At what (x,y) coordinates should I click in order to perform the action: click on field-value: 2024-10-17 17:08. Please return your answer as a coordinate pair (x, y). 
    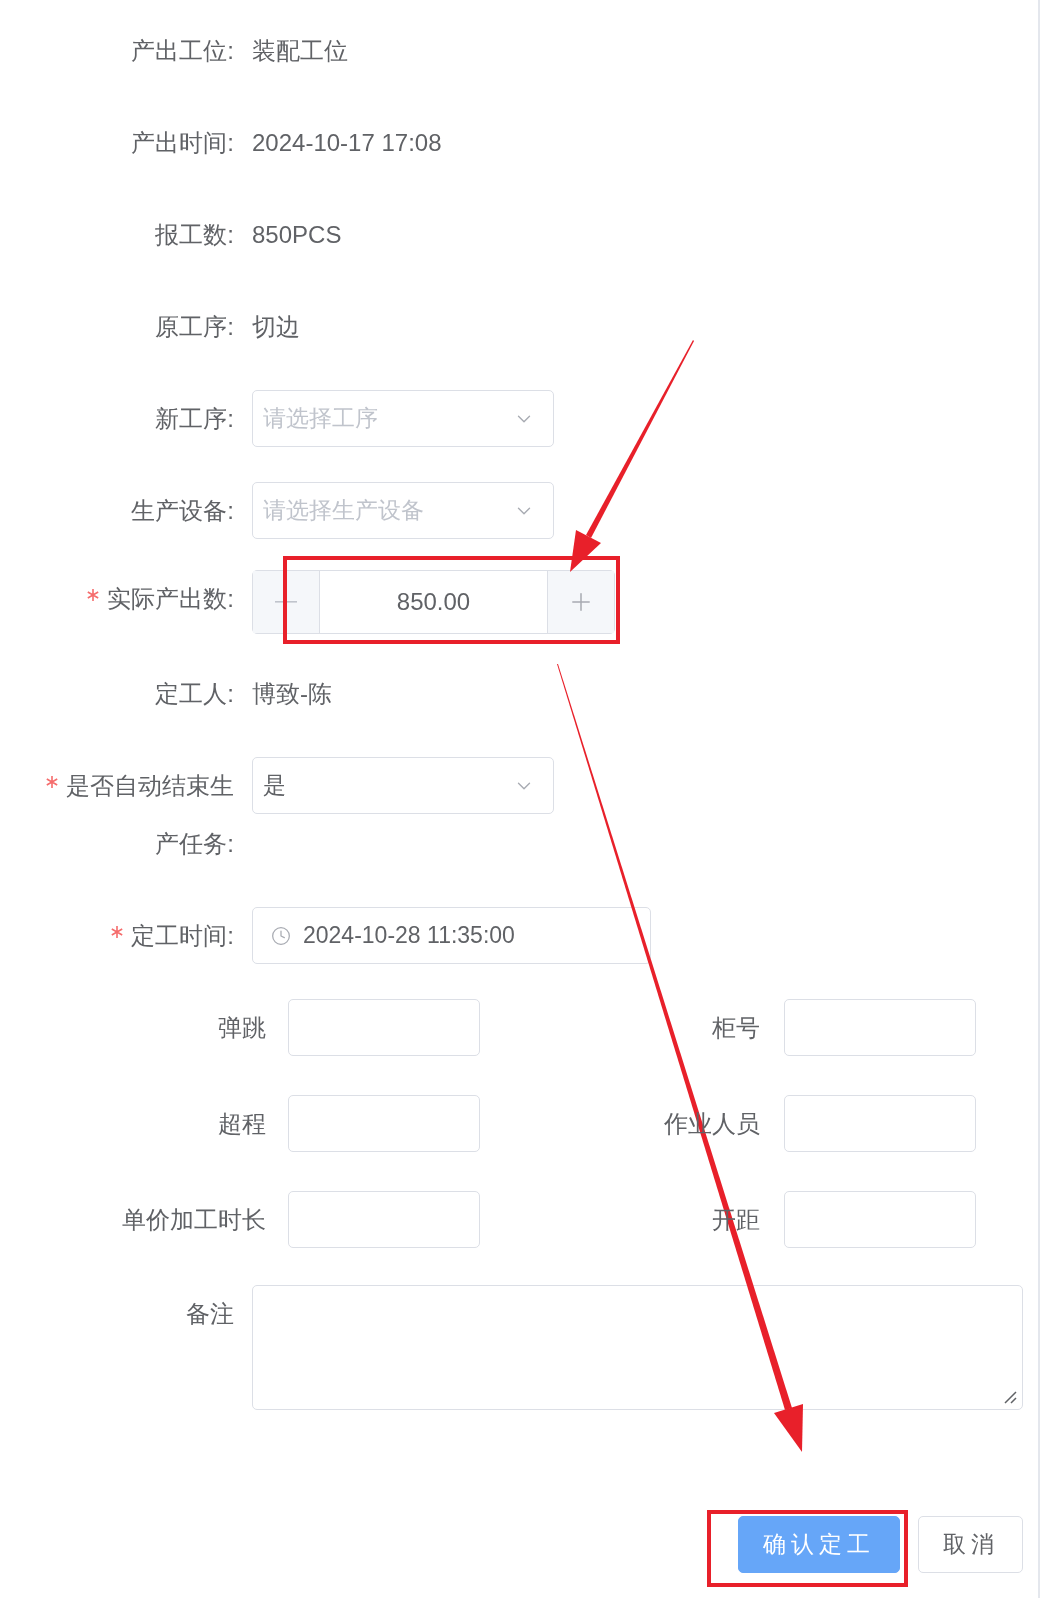
    Looking at the image, I should click on (347, 143).